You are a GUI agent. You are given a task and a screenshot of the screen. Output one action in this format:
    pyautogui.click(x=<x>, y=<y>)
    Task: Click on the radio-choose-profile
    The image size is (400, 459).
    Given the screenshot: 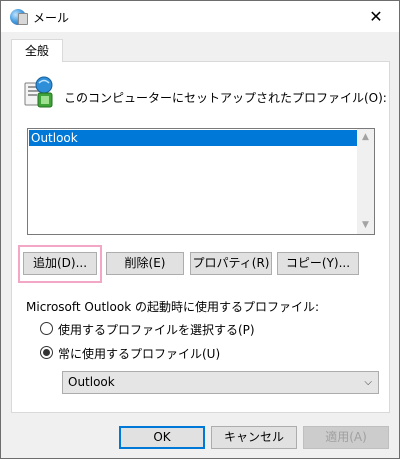 What is the action you would take?
    pyautogui.click(x=46, y=328)
    